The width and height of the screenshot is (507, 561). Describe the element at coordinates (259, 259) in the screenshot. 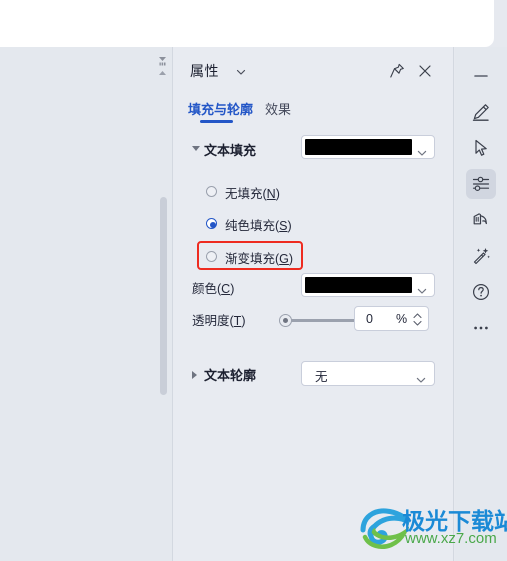

I see `radio-label: 渐变填充(G)` at that location.